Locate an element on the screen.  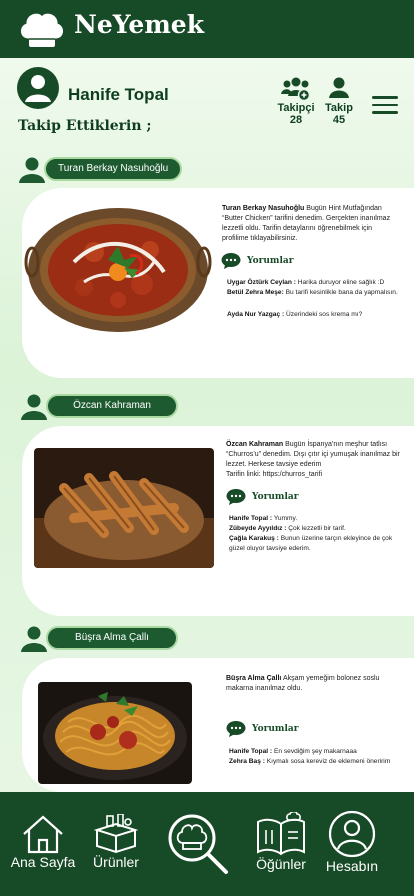
nav-search is located at coordinates (197, 843).